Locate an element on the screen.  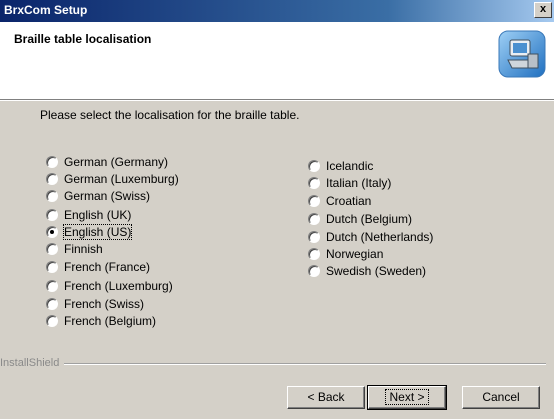
radio-label: Swedish (Sweden) is located at coordinates (376, 271).